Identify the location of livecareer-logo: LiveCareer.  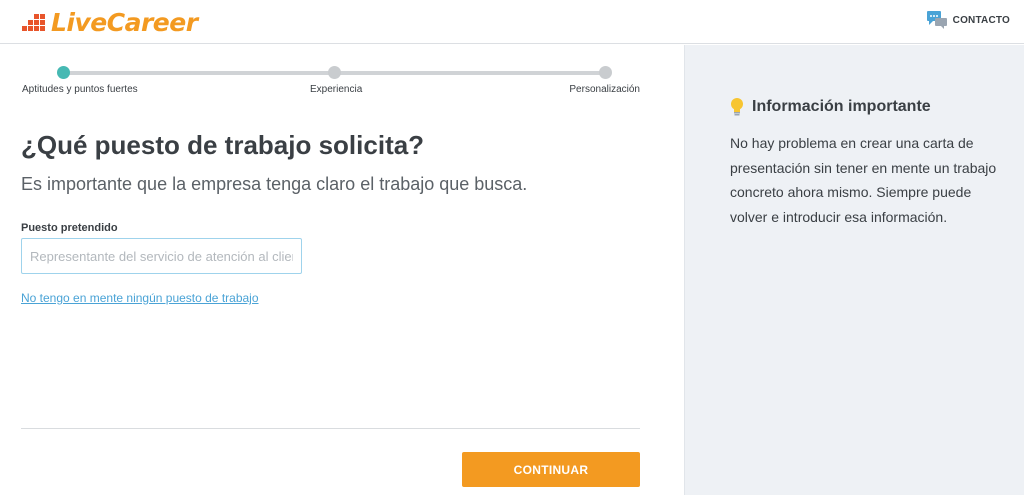
(110, 22).